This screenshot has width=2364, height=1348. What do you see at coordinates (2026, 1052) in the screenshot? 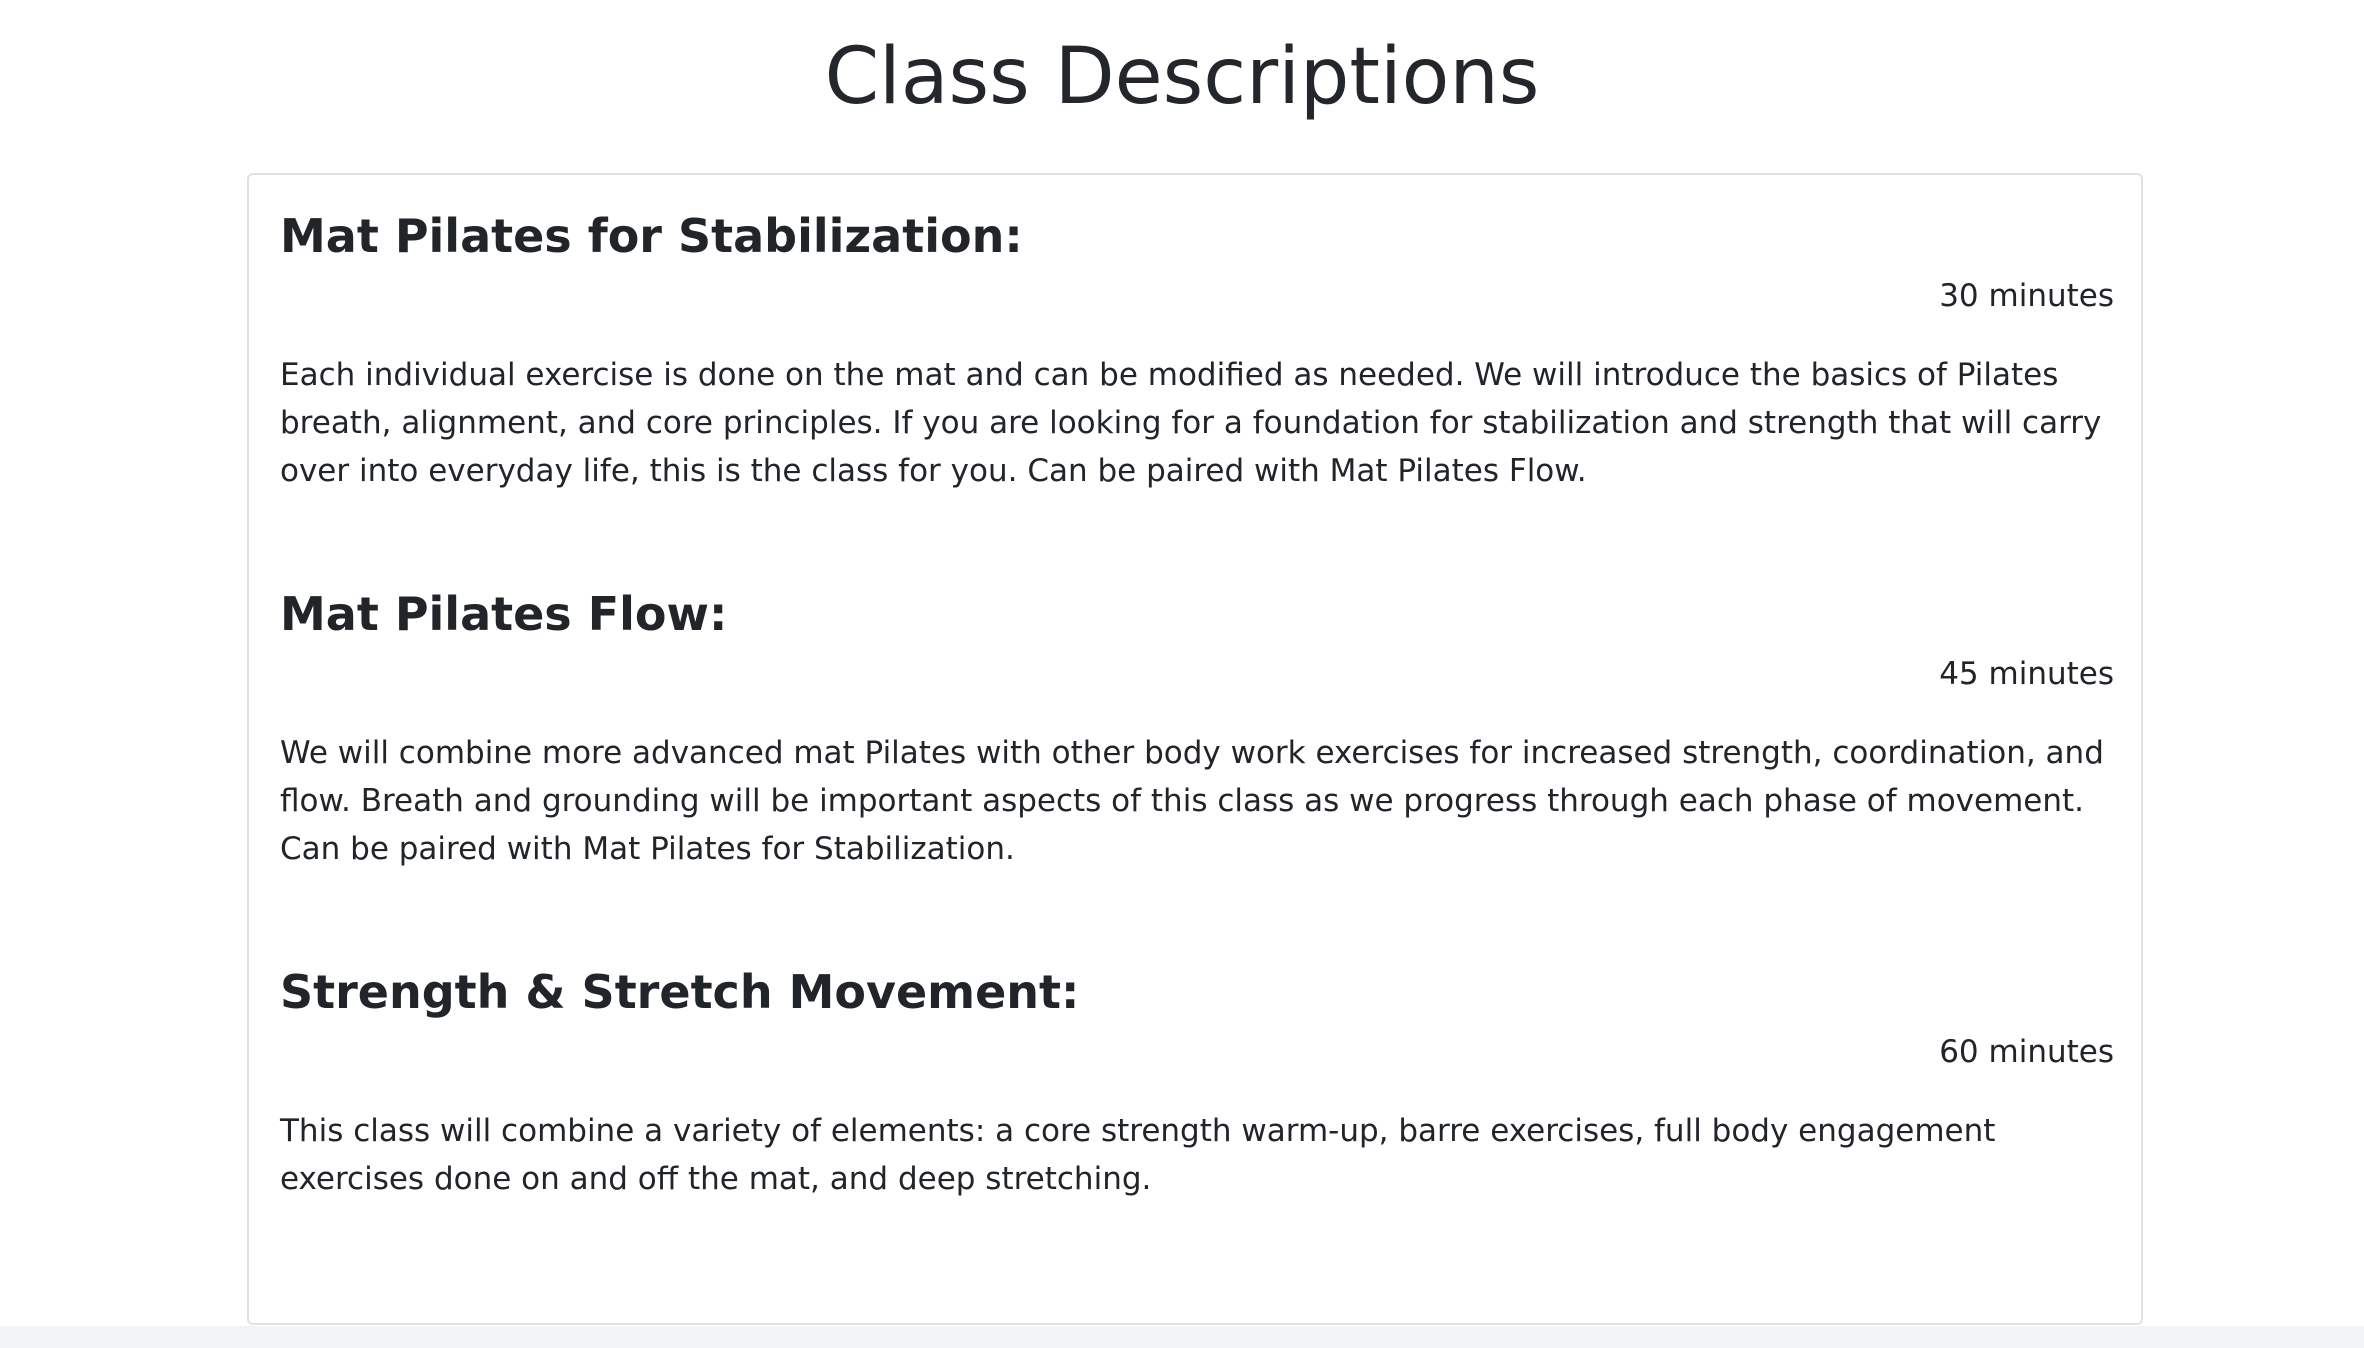
I see `class-duration: 60 minutes` at bounding box center [2026, 1052].